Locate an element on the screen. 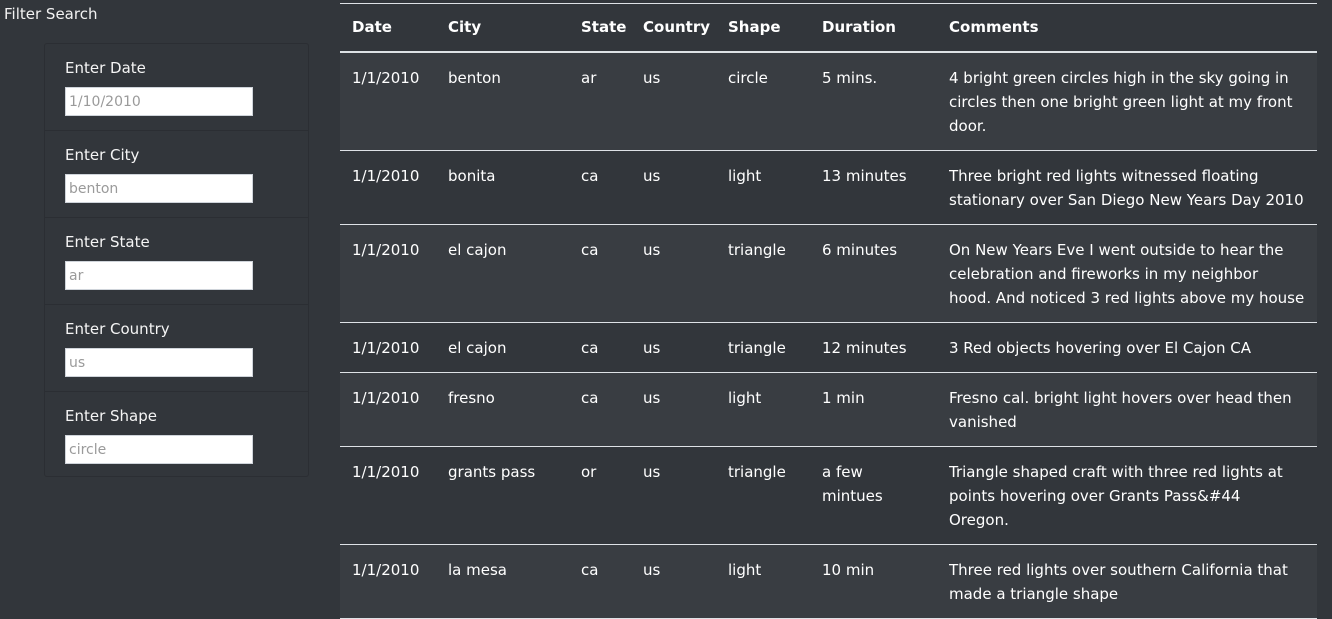 This screenshot has height=619, width=1332. date-input is located at coordinates (159, 101).